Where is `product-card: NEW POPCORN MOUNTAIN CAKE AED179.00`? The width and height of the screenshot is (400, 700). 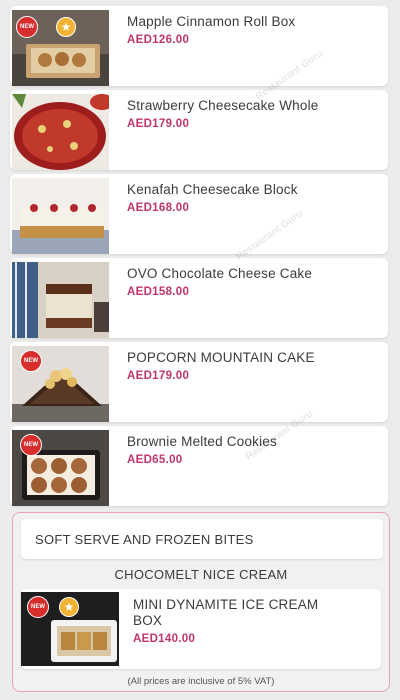
product-card: NEW POPCORN MOUNTAIN CAKE AED179.00 is located at coordinates (199, 382).